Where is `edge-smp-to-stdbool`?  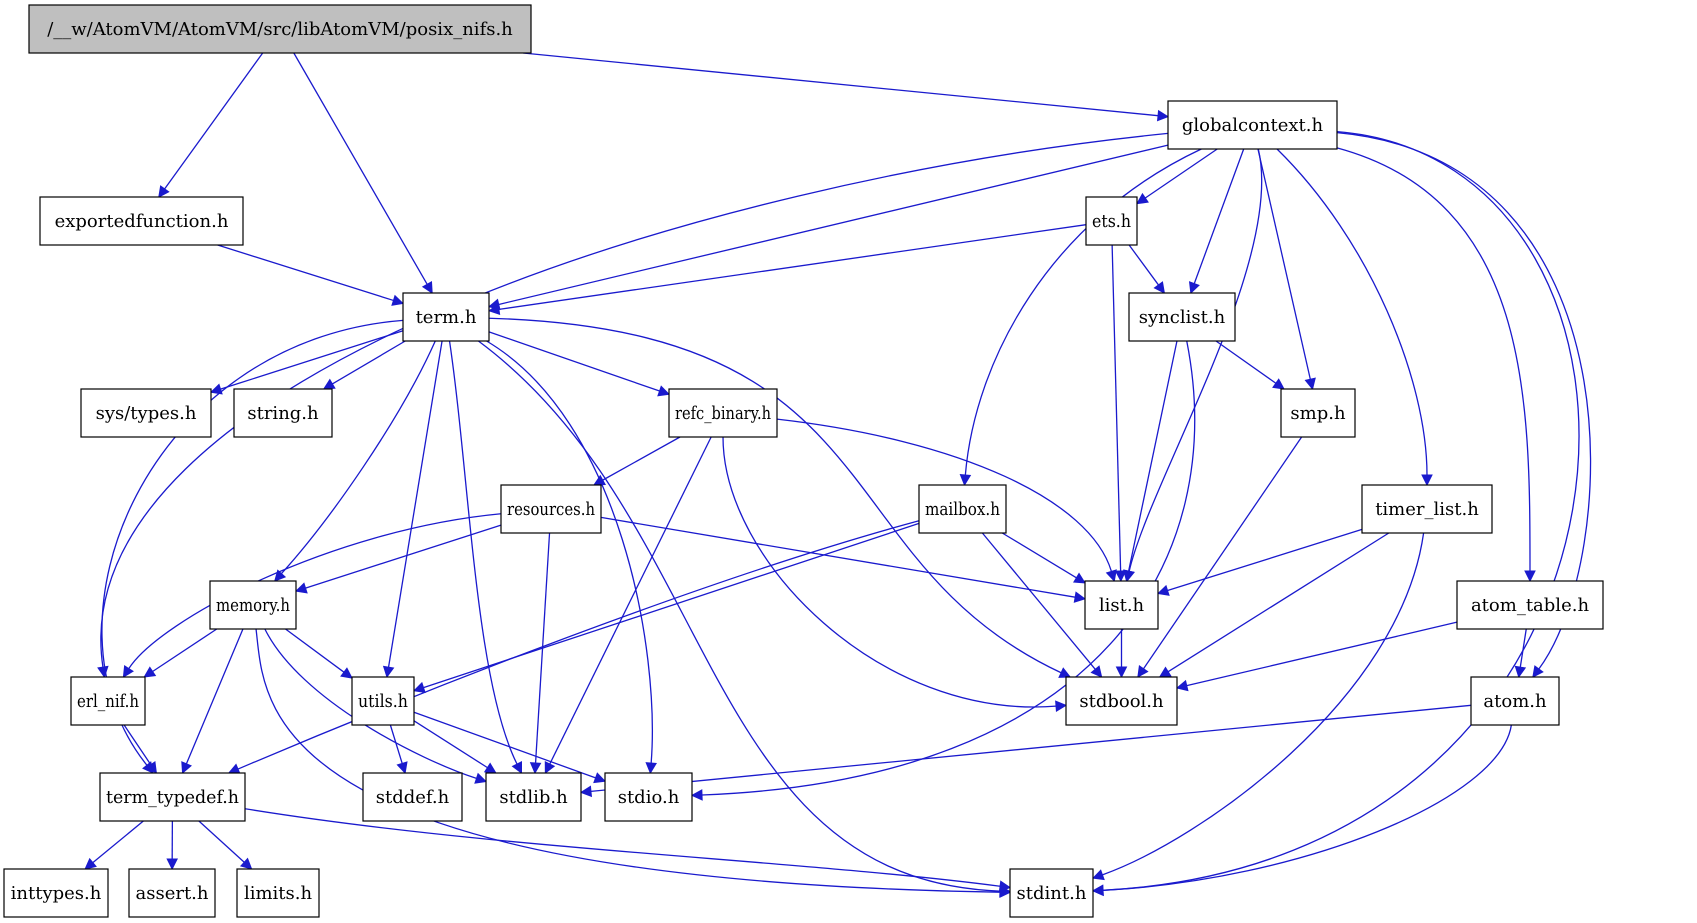
edge-smp-to-stdbool is located at coordinates (1220, 557).